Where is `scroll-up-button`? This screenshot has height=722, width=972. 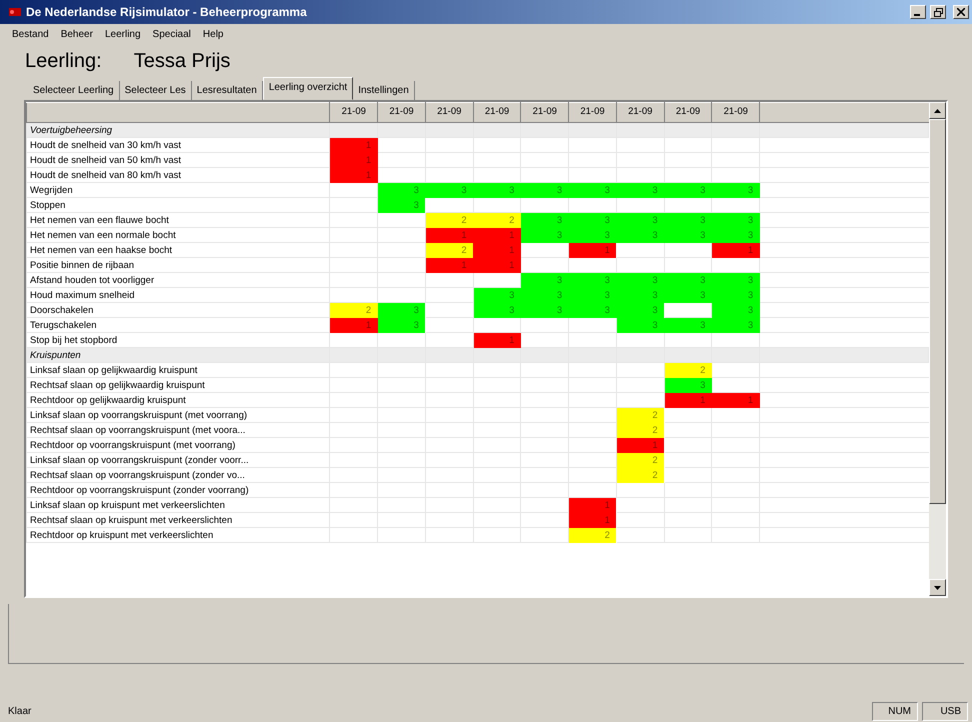
scroll-up-button is located at coordinates (937, 110).